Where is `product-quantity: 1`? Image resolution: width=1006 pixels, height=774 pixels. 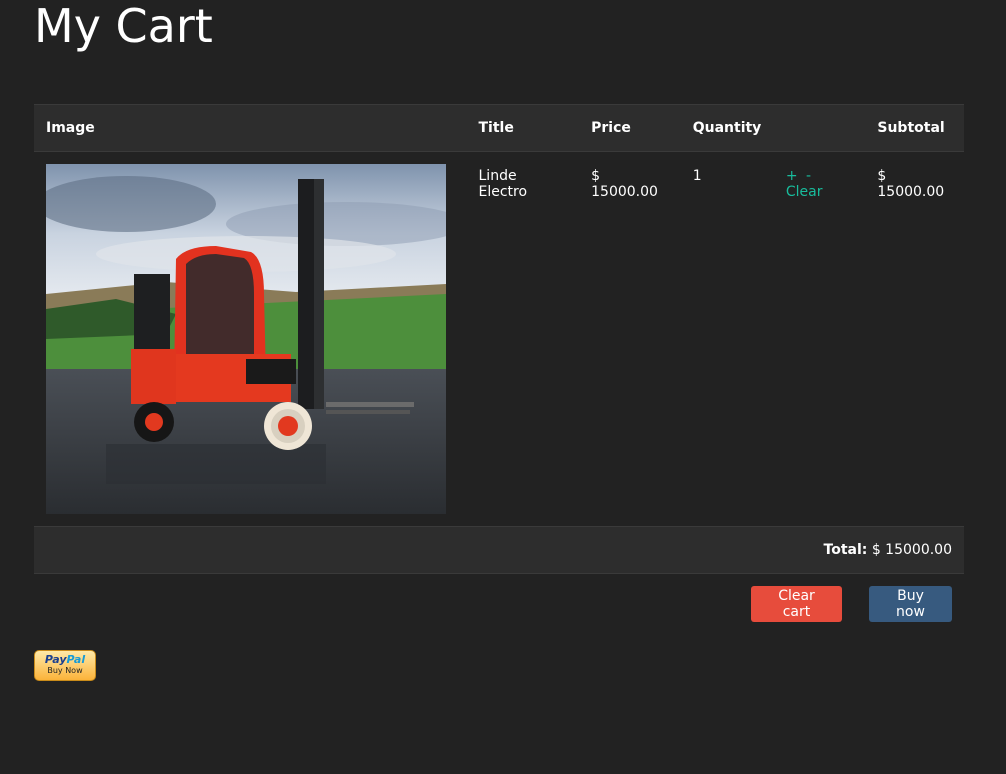
product-quantity: 1 is located at coordinates (697, 176).